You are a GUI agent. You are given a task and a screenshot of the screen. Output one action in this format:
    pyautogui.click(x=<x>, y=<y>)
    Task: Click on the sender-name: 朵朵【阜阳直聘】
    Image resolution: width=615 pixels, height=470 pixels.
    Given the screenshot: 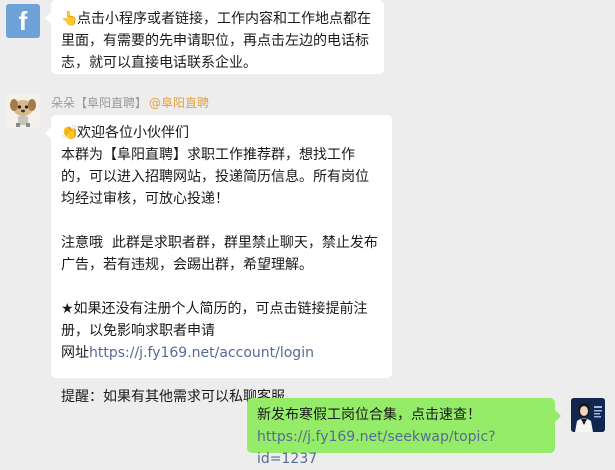 What is the action you would take?
    pyautogui.click(x=99, y=103)
    